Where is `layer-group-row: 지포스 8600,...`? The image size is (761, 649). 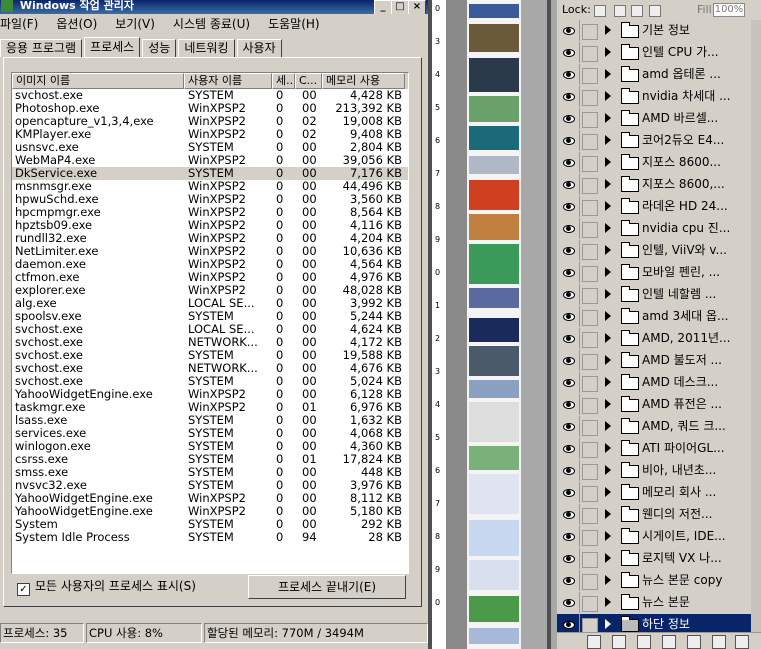 layer-group-row: 지포스 8600,... is located at coordinates (659, 185).